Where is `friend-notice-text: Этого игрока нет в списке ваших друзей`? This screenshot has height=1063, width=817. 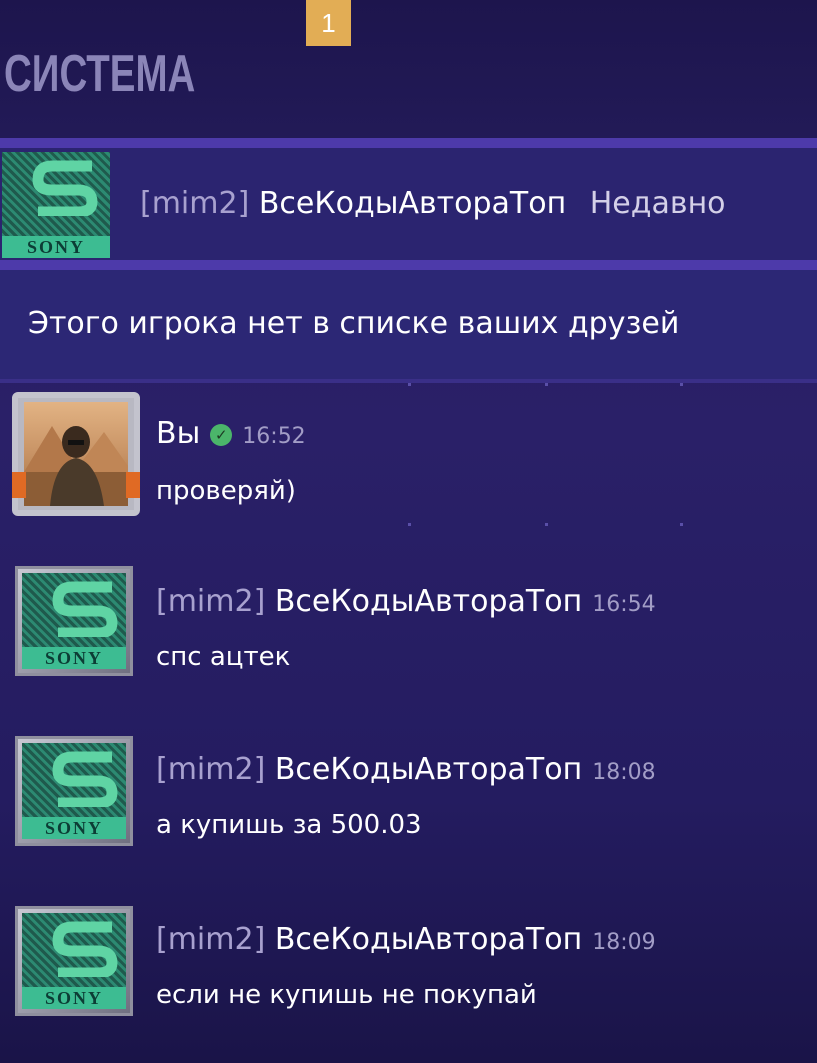 friend-notice-text: Этого игрока нет в списке ваших друзей is located at coordinates (354, 323).